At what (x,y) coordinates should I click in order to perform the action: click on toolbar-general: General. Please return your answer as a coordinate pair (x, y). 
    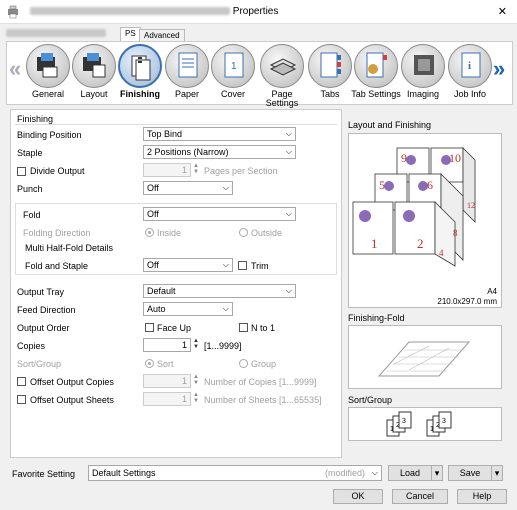
    Looking at the image, I should click on (48, 74).